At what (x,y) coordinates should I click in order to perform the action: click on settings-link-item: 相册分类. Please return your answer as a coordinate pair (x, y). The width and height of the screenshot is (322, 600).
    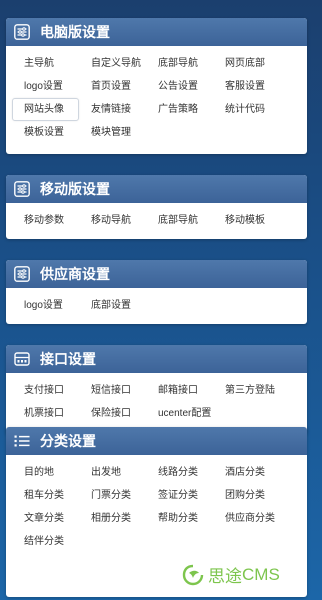
    Looking at the image, I should click on (112, 518).